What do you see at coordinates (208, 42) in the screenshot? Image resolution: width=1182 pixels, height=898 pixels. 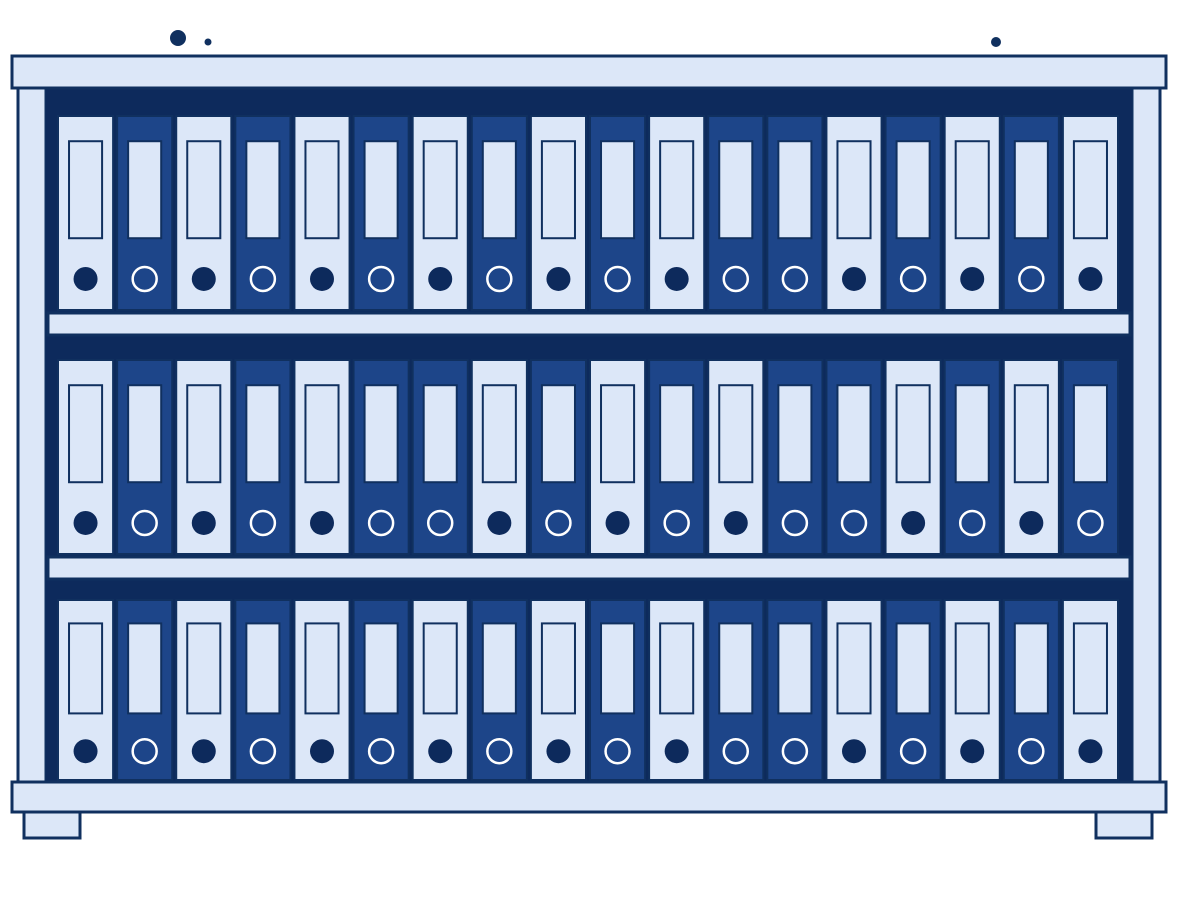 I see `decor-dot-small` at bounding box center [208, 42].